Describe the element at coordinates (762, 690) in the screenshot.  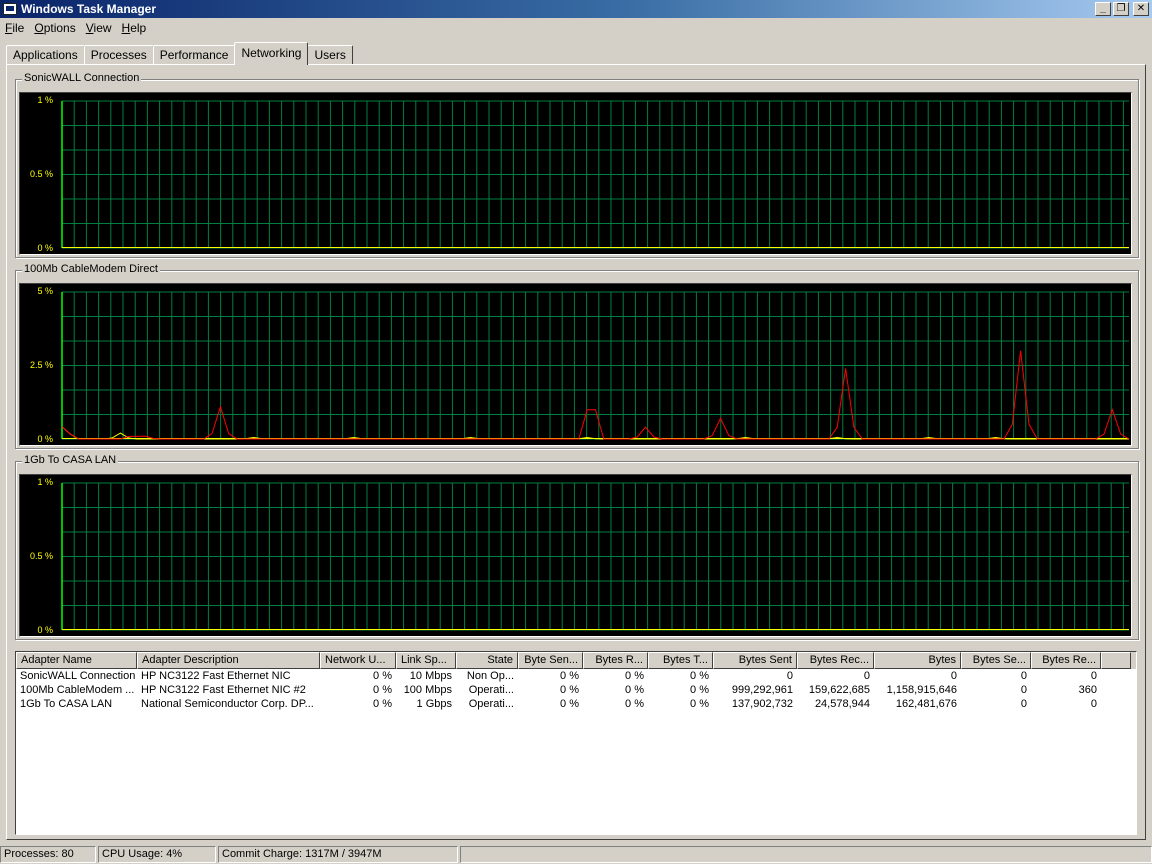
I see `cell-bytes-sent: 999,292,961` at that location.